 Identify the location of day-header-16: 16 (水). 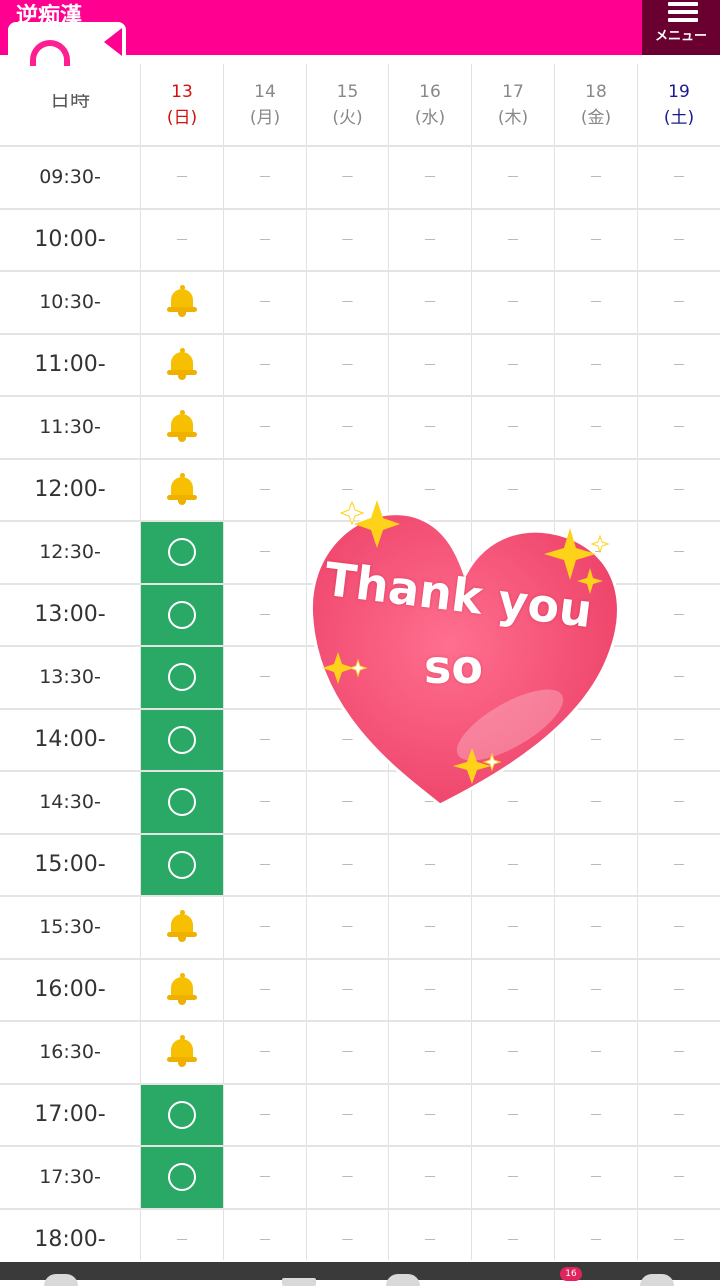
(430, 104).